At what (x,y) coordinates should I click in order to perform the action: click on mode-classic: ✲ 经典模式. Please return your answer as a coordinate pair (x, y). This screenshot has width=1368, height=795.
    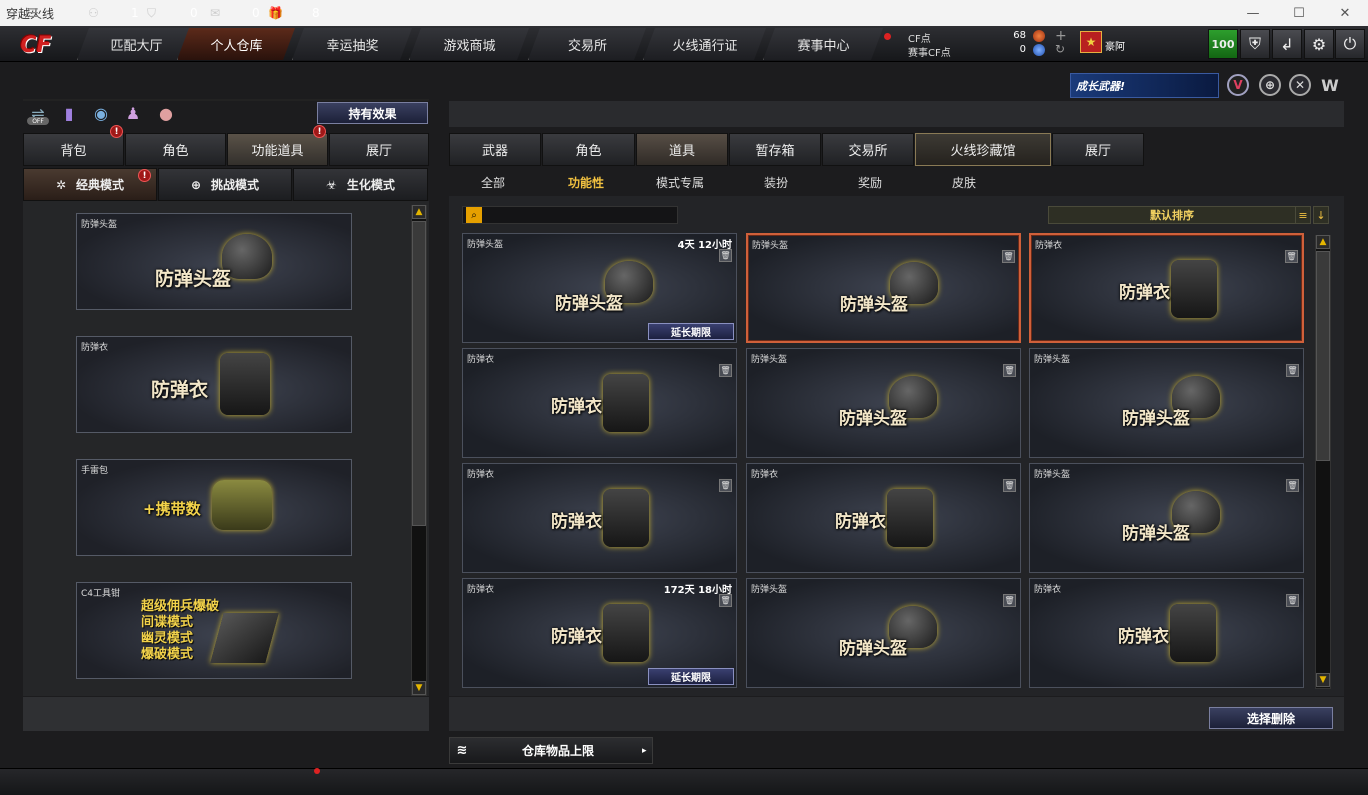
    Looking at the image, I should click on (90, 184).